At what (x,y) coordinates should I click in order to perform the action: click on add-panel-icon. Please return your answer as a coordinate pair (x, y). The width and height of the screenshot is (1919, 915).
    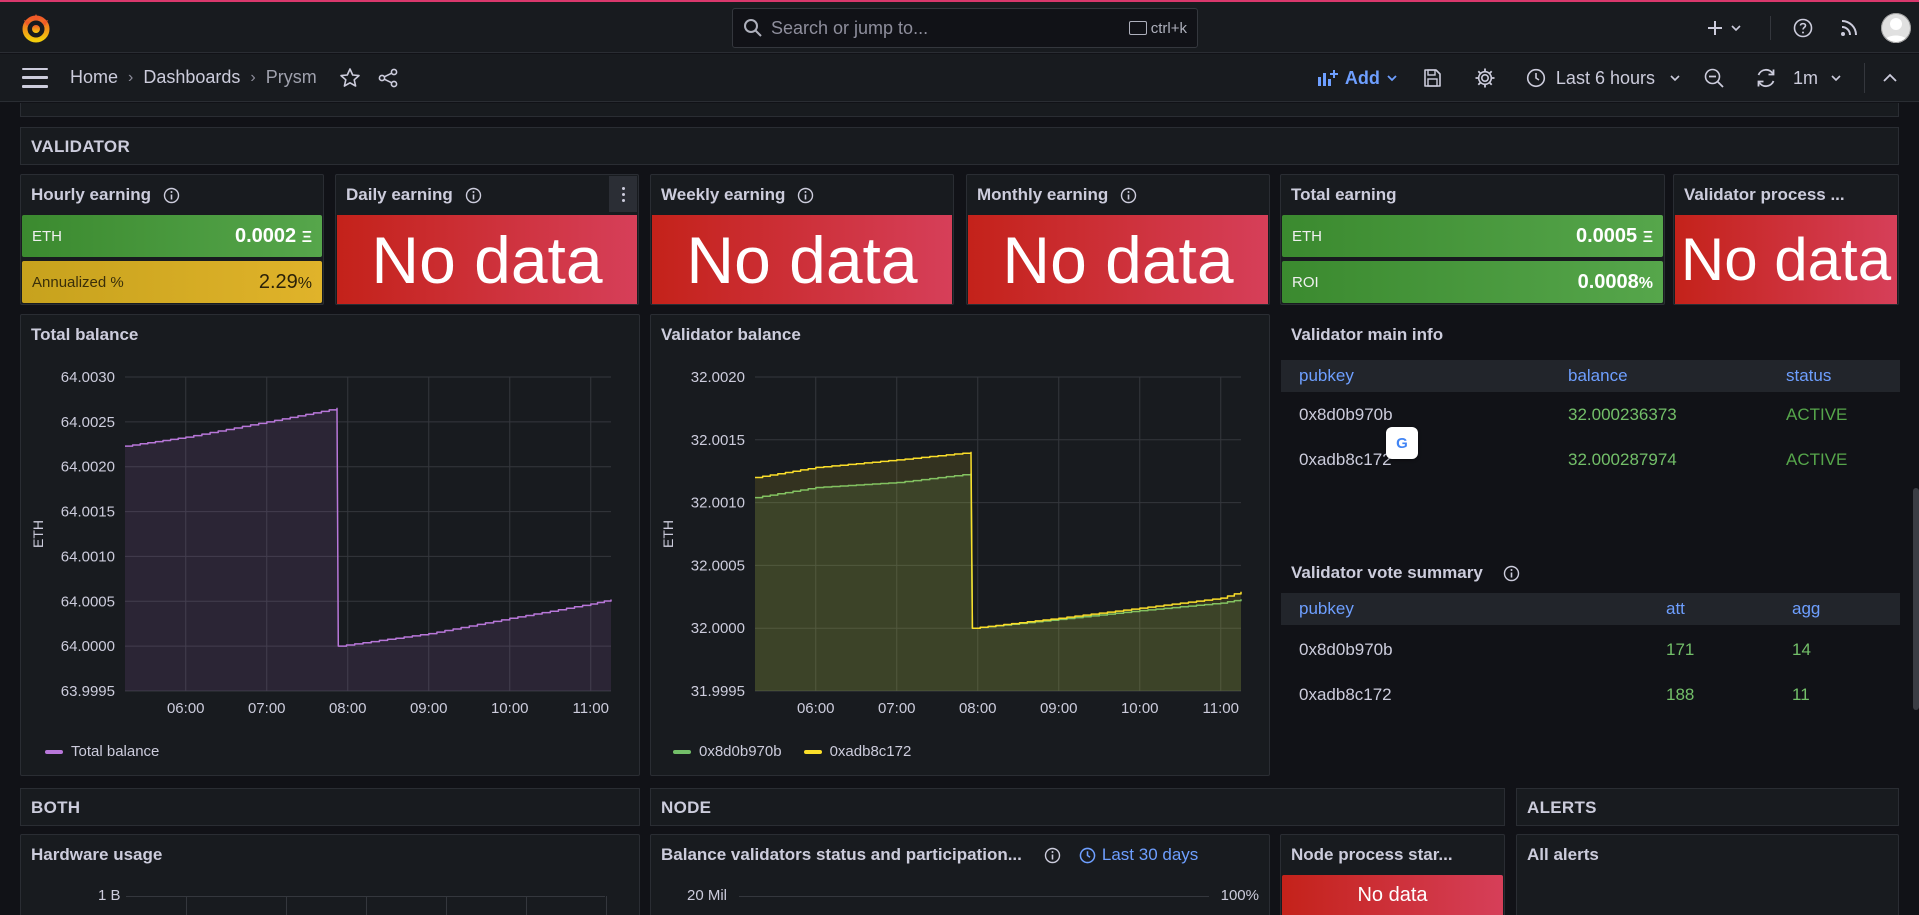
    Looking at the image, I should click on (1327, 78).